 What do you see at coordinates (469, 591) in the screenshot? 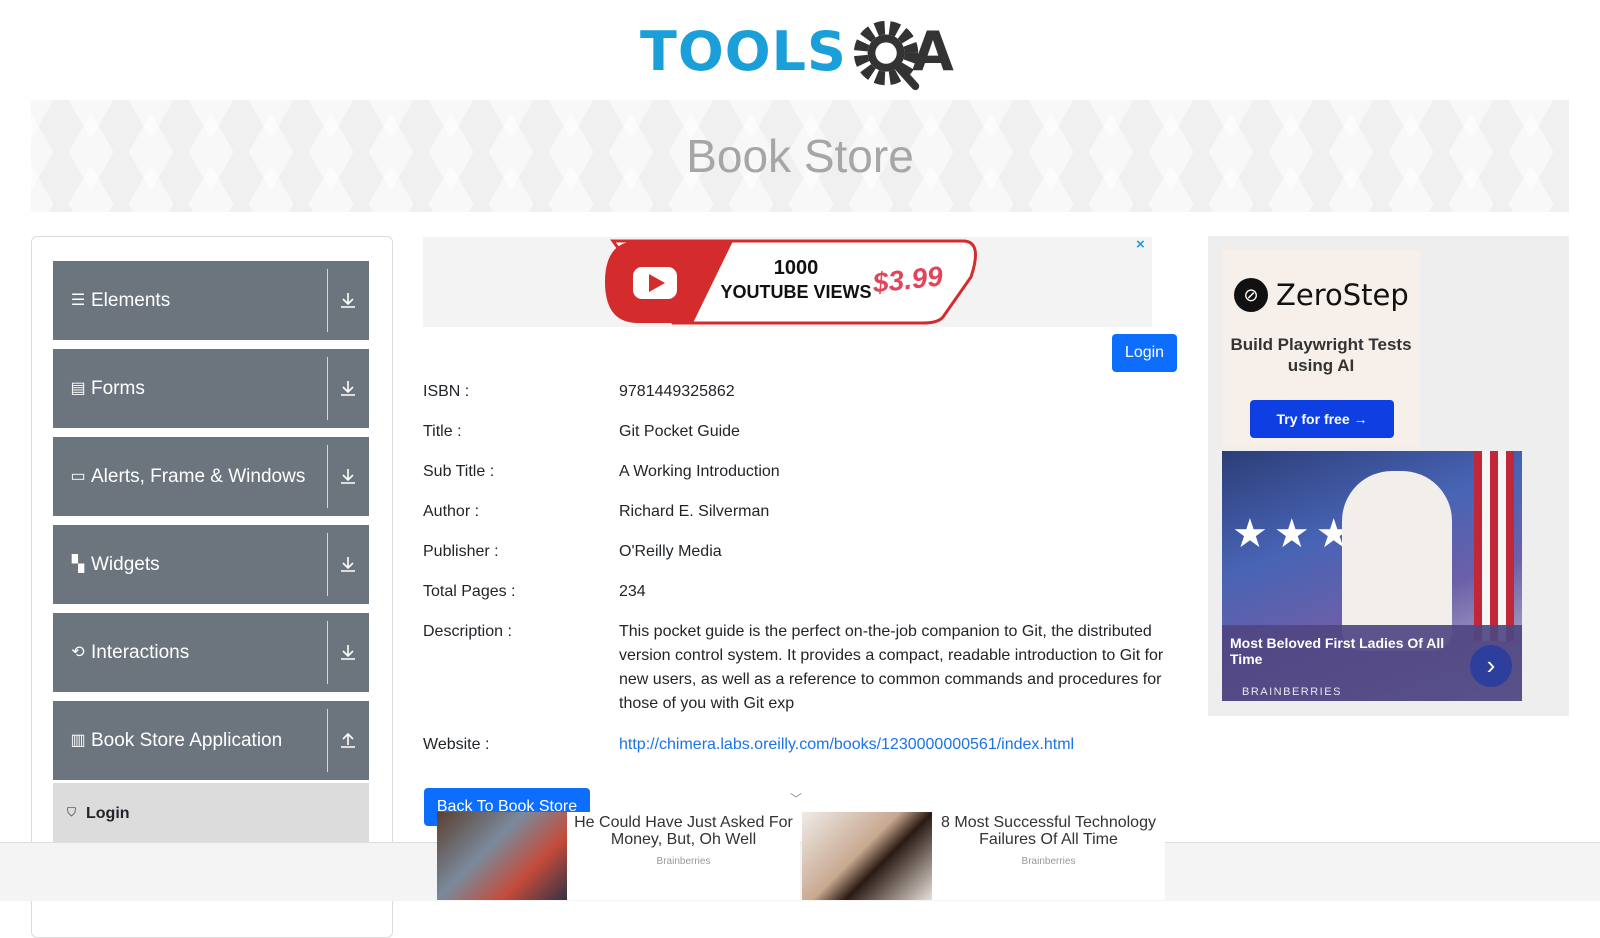
I see `total-pages-label: Total Pages :` at bounding box center [469, 591].